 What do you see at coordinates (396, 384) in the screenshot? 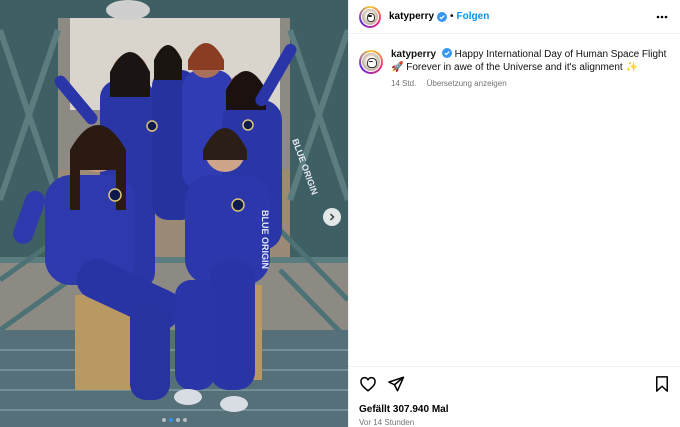
I see `paper-plane-icon` at bounding box center [396, 384].